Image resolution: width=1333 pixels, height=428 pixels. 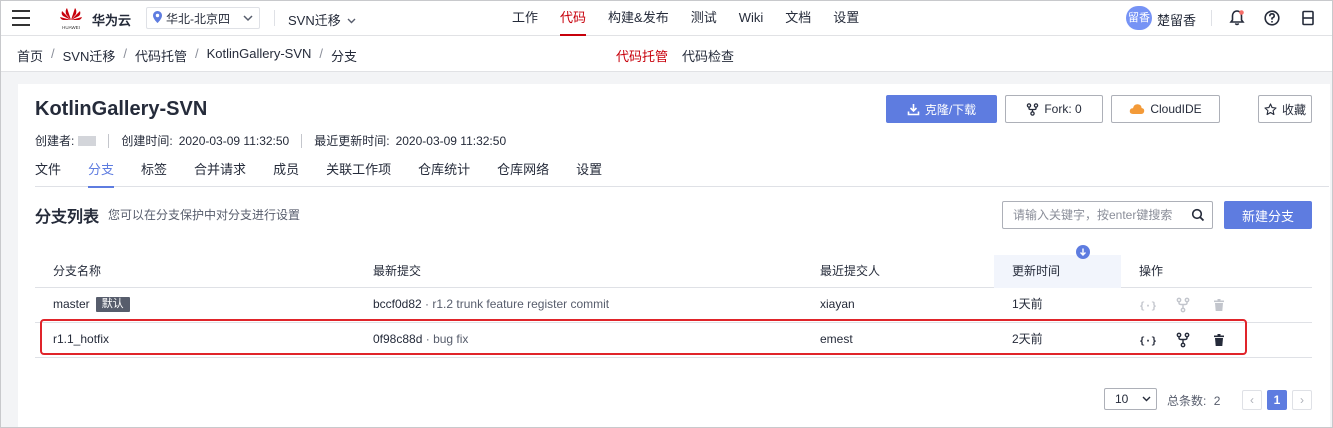 I want to click on default-badge: 默认, so click(x=112, y=304).